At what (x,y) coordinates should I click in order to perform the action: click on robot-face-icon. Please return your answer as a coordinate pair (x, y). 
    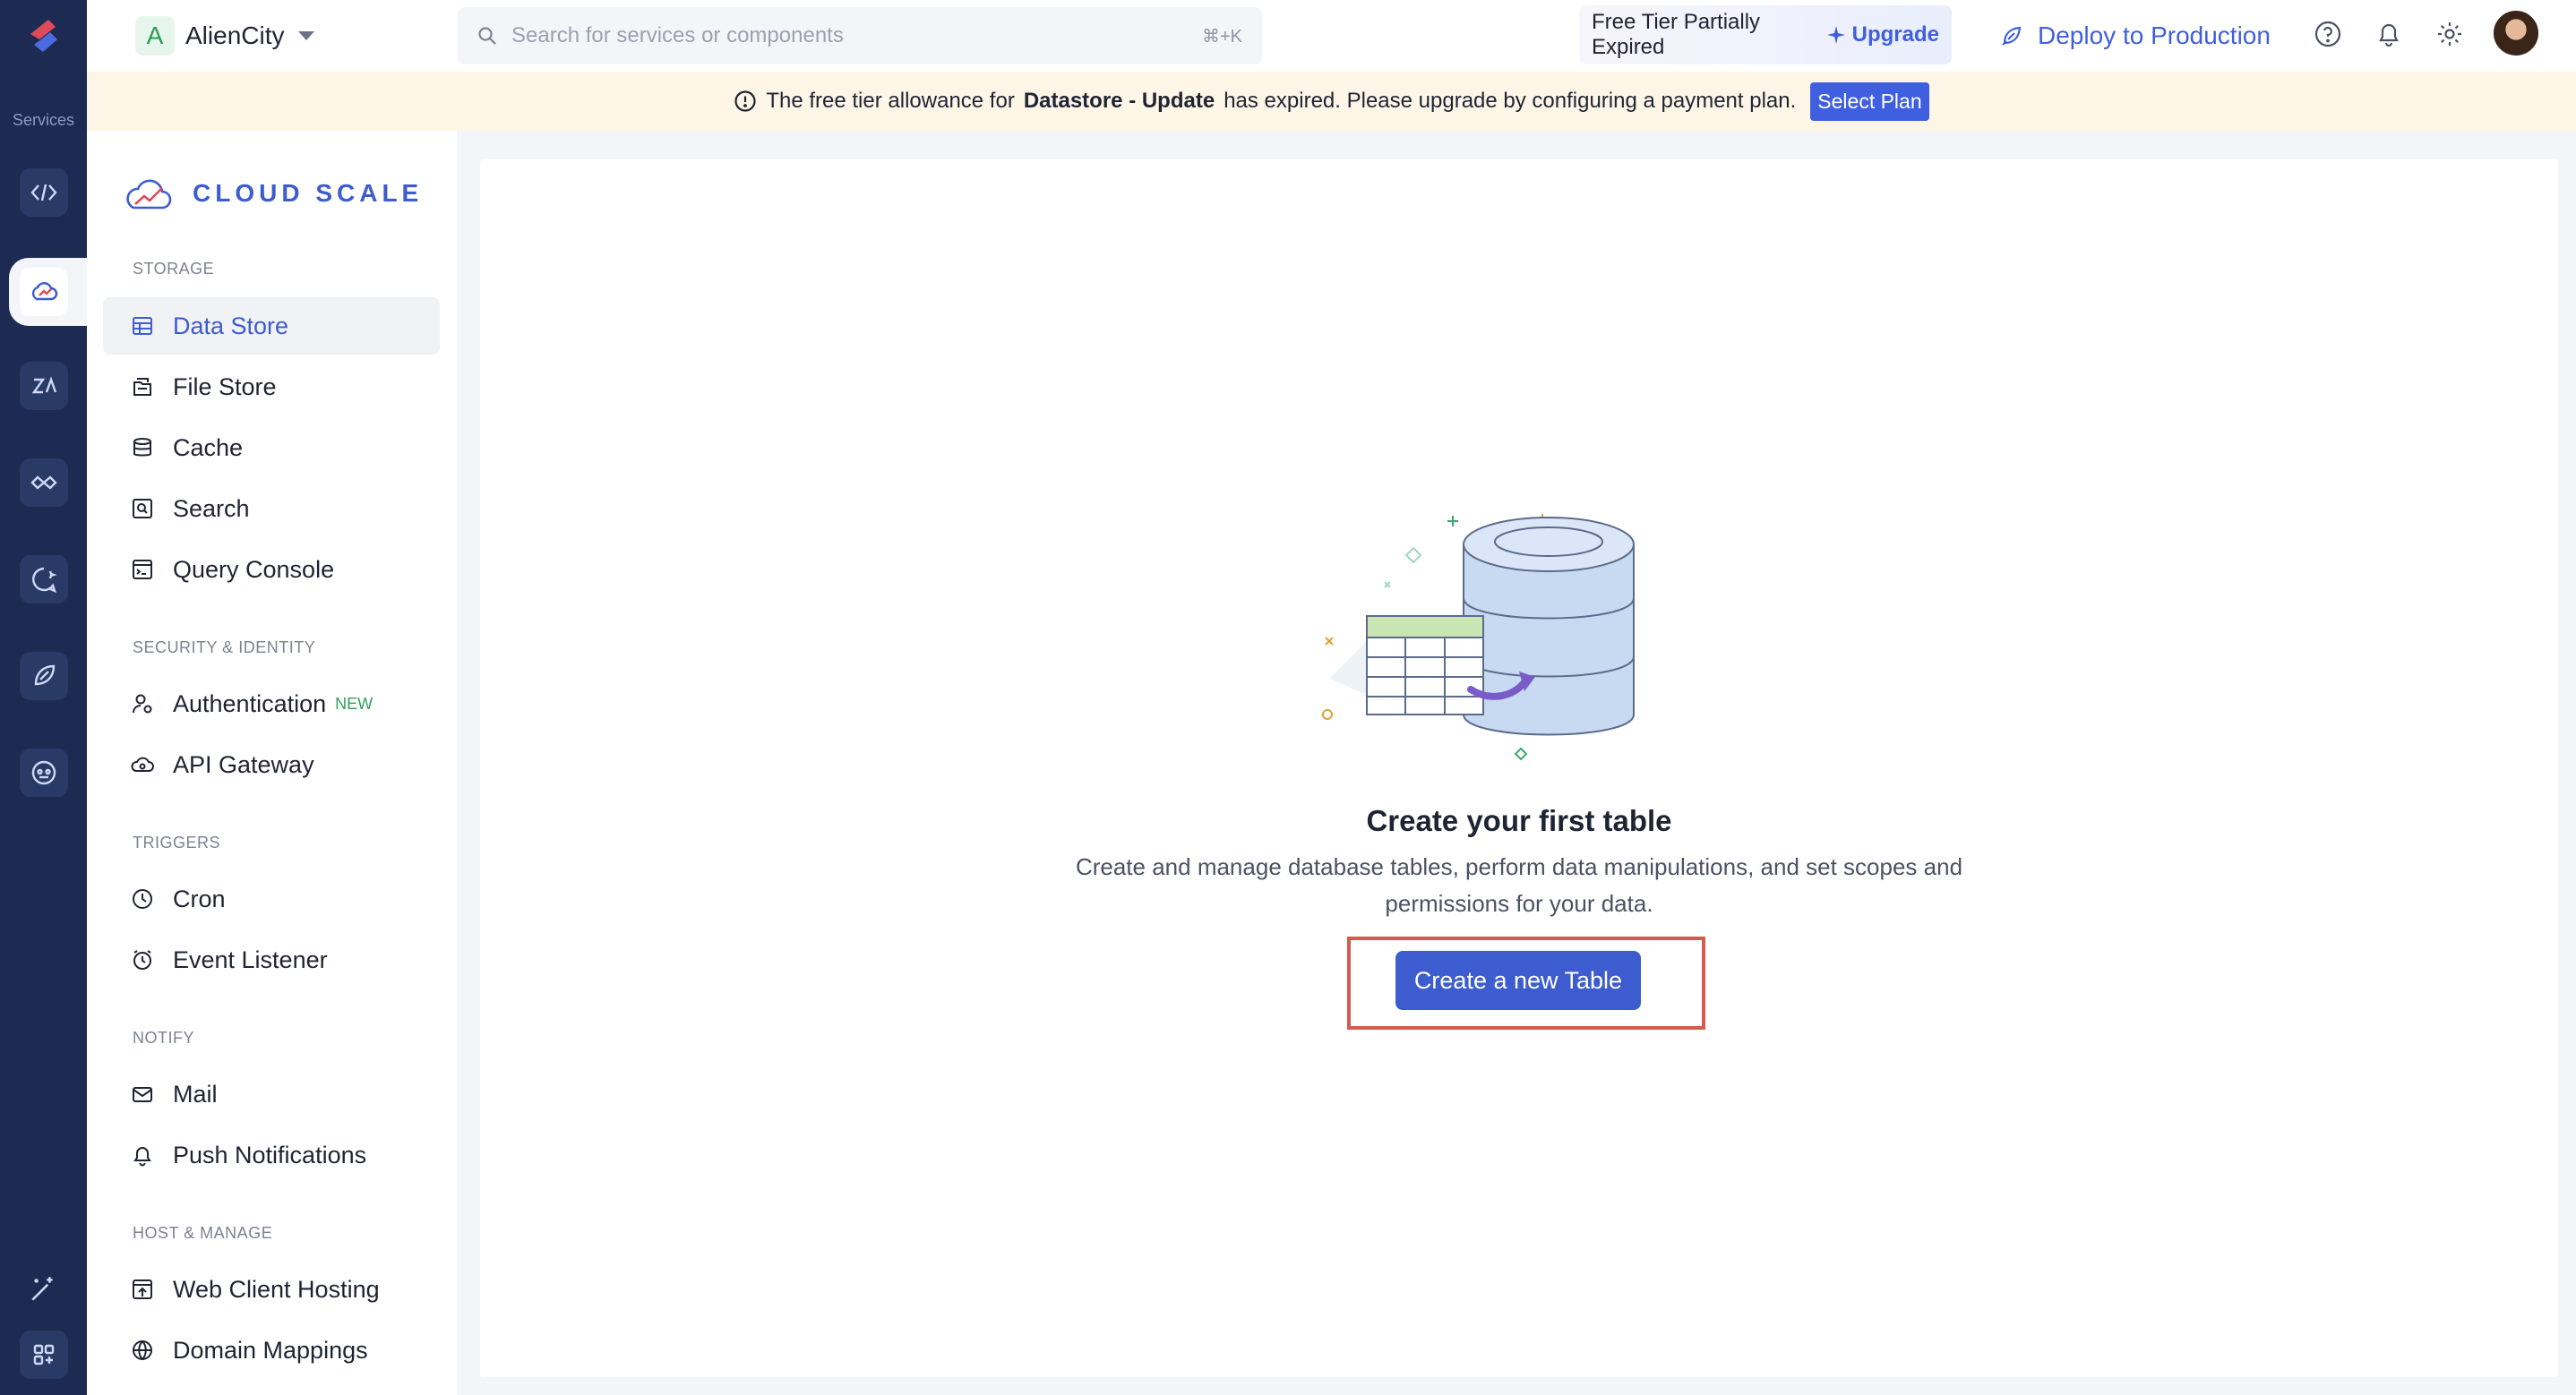
    Looking at the image, I should click on (43, 772).